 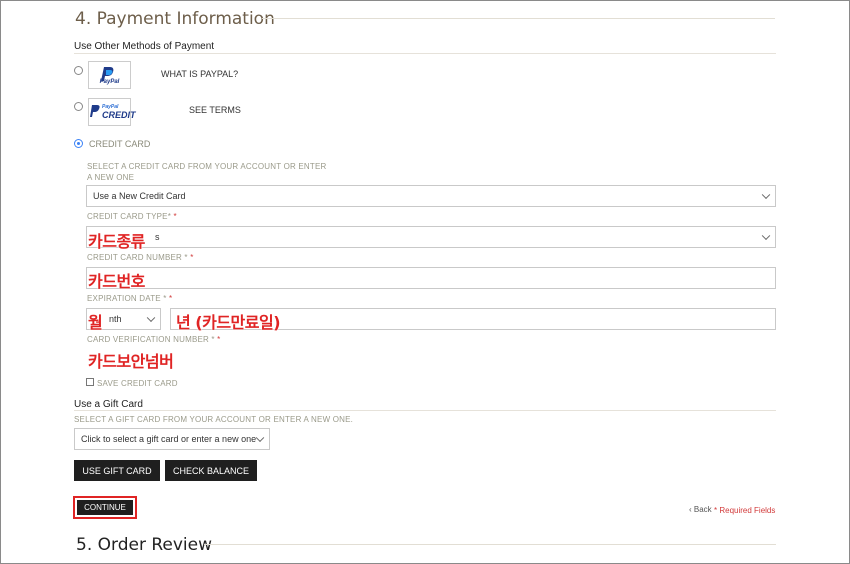 What do you see at coordinates (108, 404) in the screenshot?
I see `gift-card-heading: Use a Gift Card` at bounding box center [108, 404].